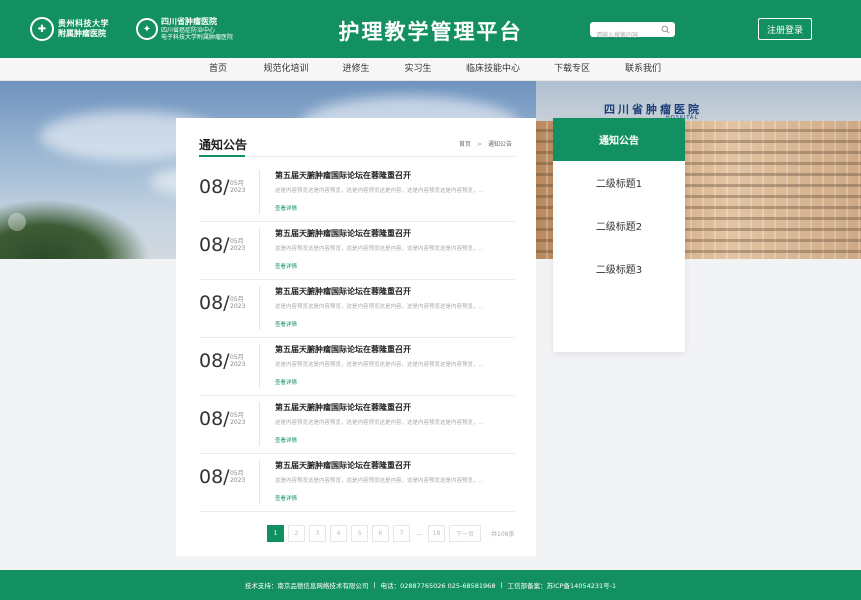 The width and height of the screenshot is (861, 600). What do you see at coordinates (42, 29) in the screenshot?
I see `university-emblem-icon: ✚` at bounding box center [42, 29].